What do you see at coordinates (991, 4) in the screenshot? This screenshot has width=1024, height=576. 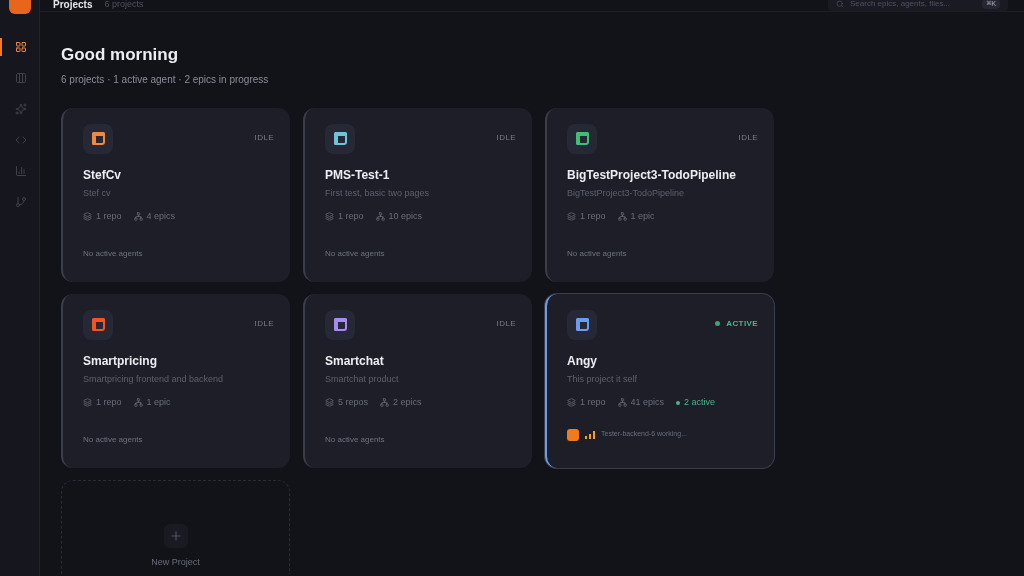 I see `shortcut-key: ⌘K` at bounding box center [991, 4].